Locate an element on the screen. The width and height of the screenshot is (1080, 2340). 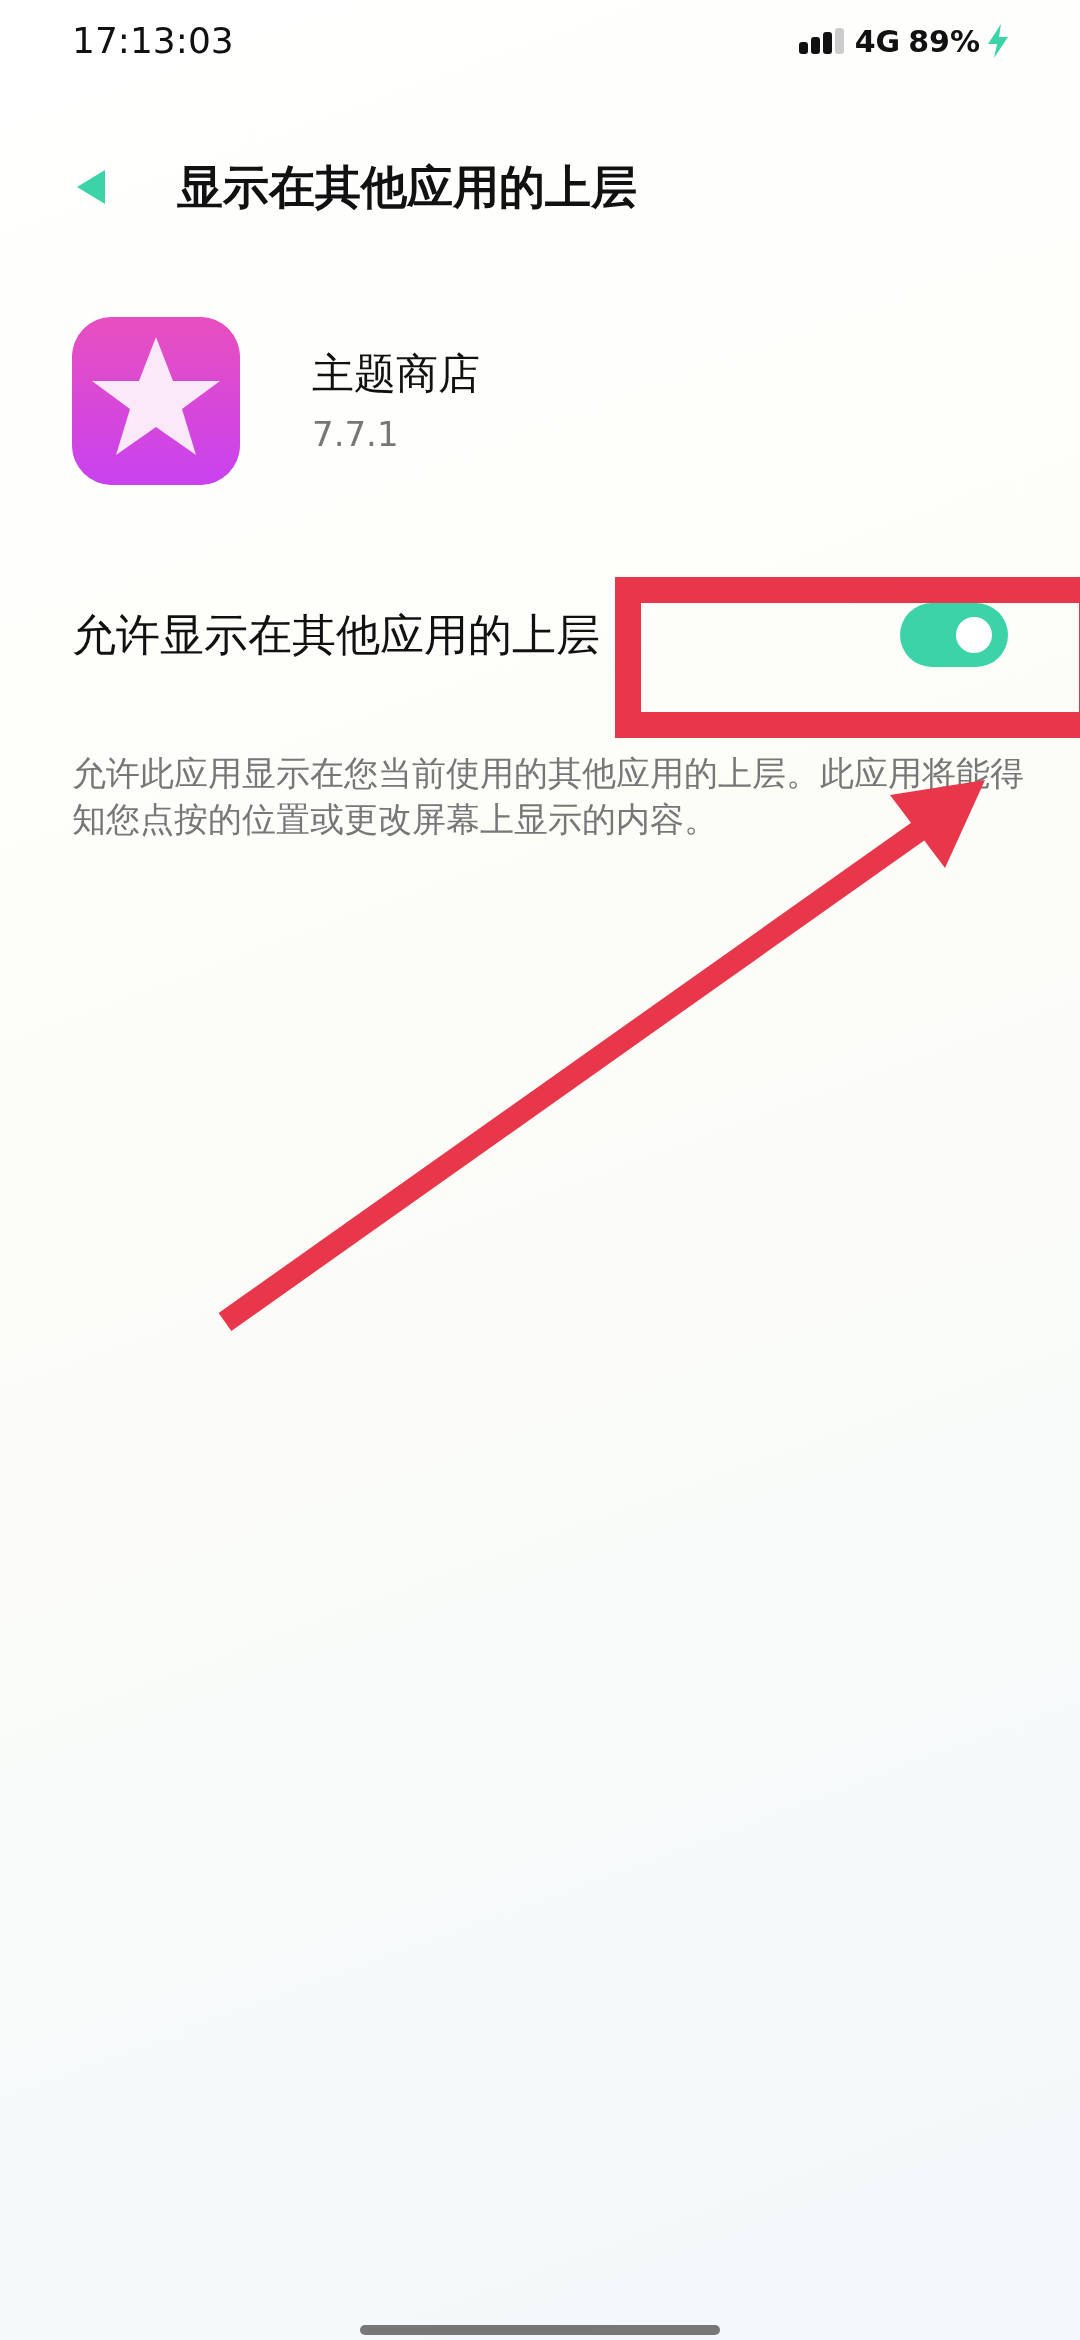
app-name: 主题商店 is located at coordinates (396, 374).